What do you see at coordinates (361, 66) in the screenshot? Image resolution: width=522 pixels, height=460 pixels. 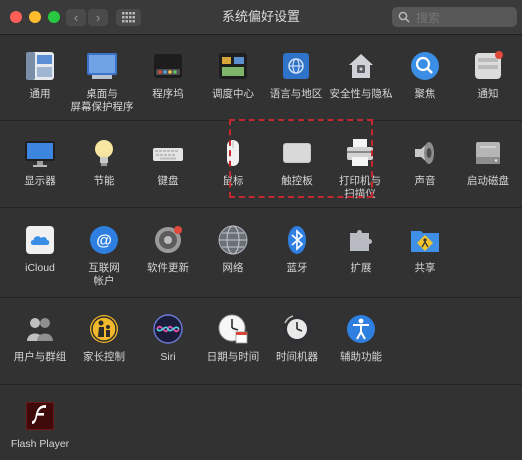 I see `house-lock-icon` at bounding box center [361, 66].